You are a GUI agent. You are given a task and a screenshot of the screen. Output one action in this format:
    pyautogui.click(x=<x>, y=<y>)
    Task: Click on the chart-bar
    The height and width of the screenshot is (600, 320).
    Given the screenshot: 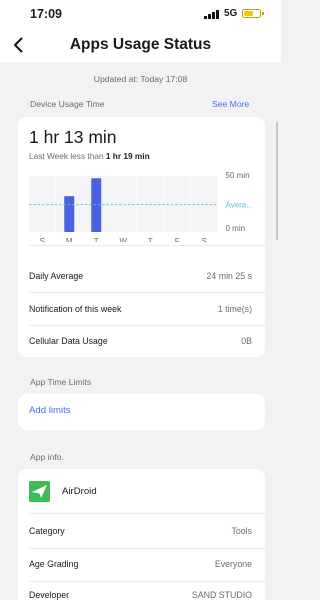 What is the action you would take?
    pyautogui.click(x=69, y=214)
    